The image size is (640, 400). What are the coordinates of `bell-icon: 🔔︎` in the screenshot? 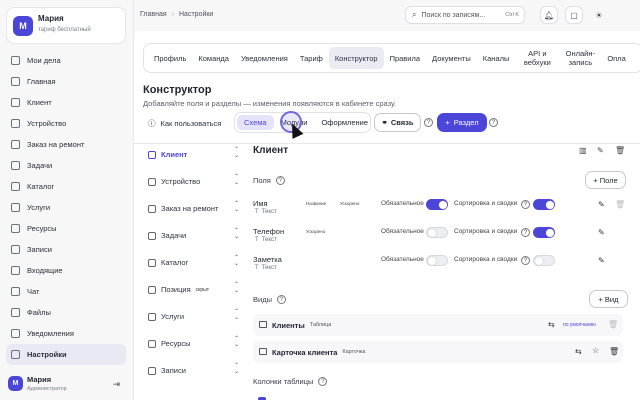 It's located at (549, 15).